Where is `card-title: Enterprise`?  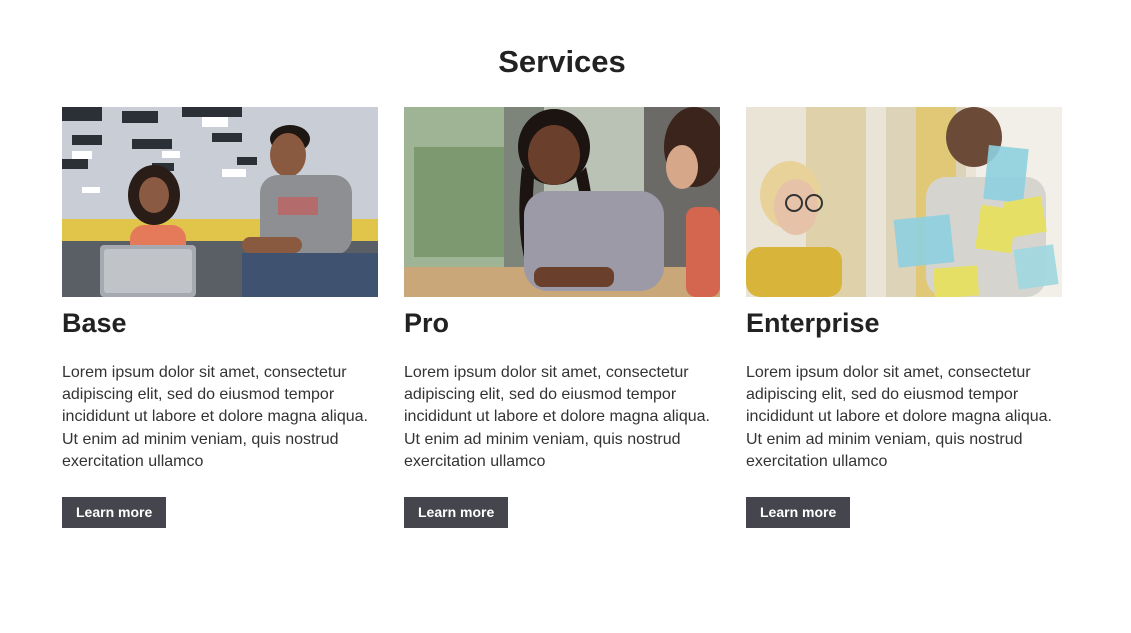 card-title: Enterprise is located at coordinates (813, 323).